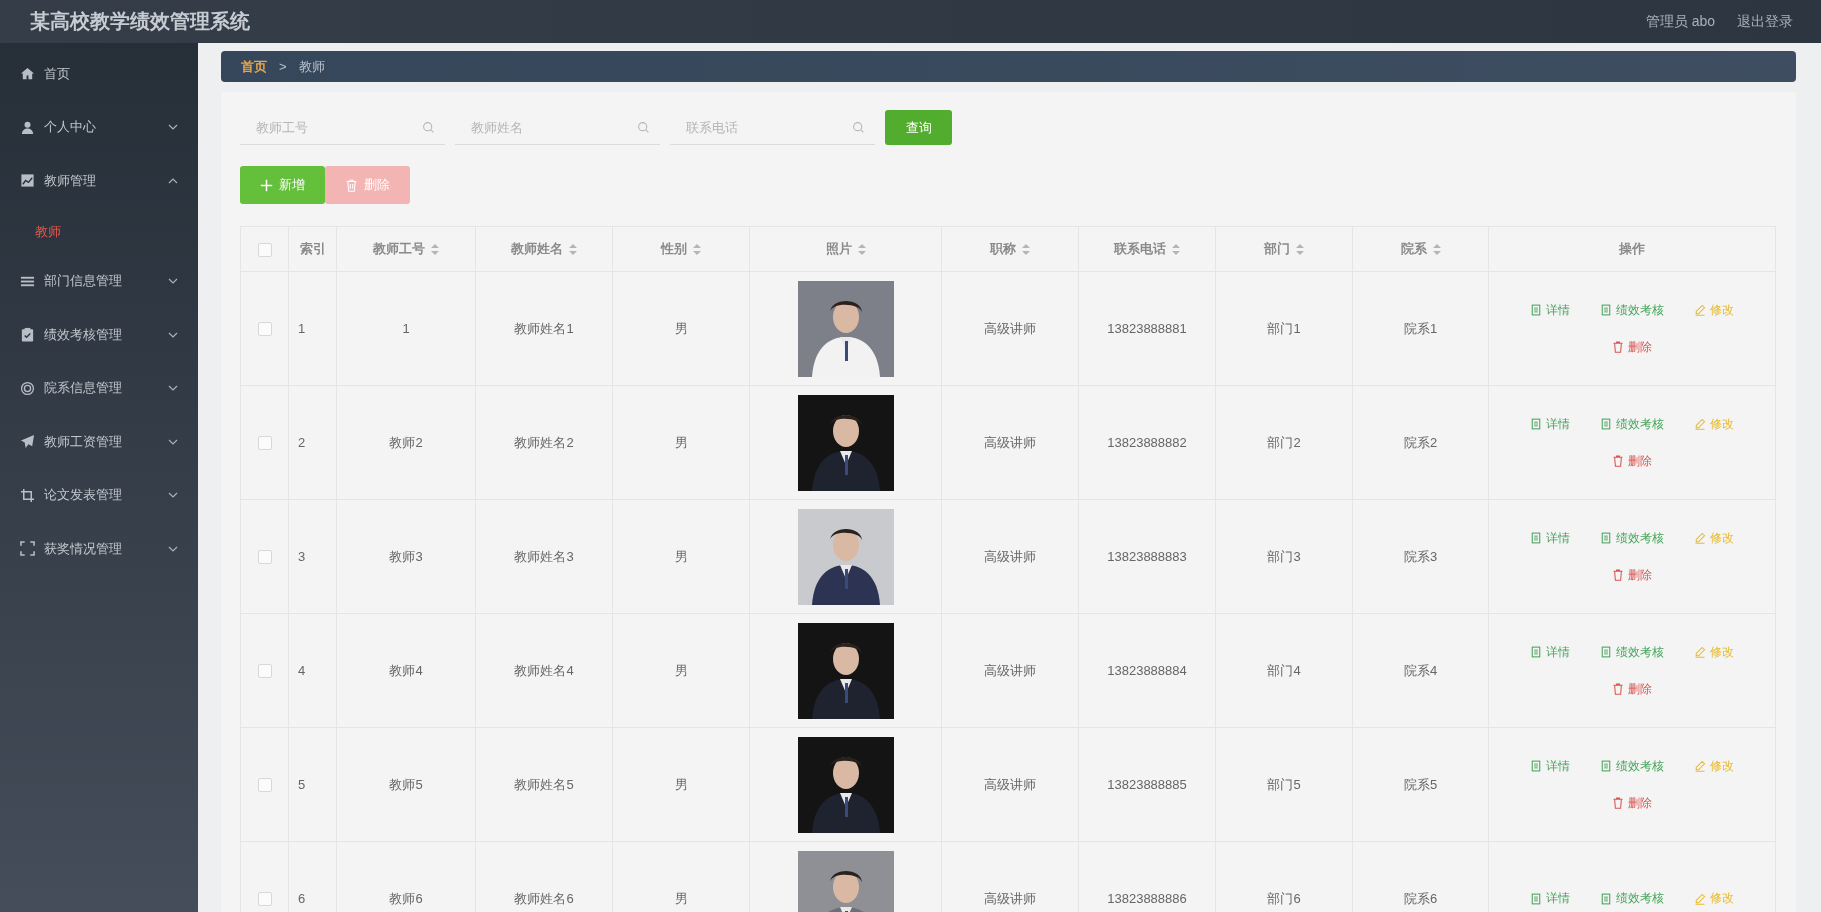 Image resolution: width=1821 pixels, height=912 pixels. I want to click on search-field: 教师工号, so click(338, 127).